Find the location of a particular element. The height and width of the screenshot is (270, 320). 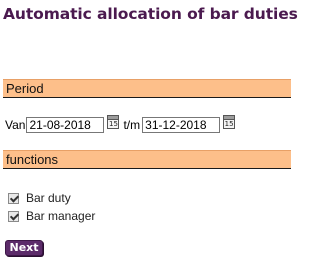

to-calendar-icon: 15 is located at coordinates (229, 122).